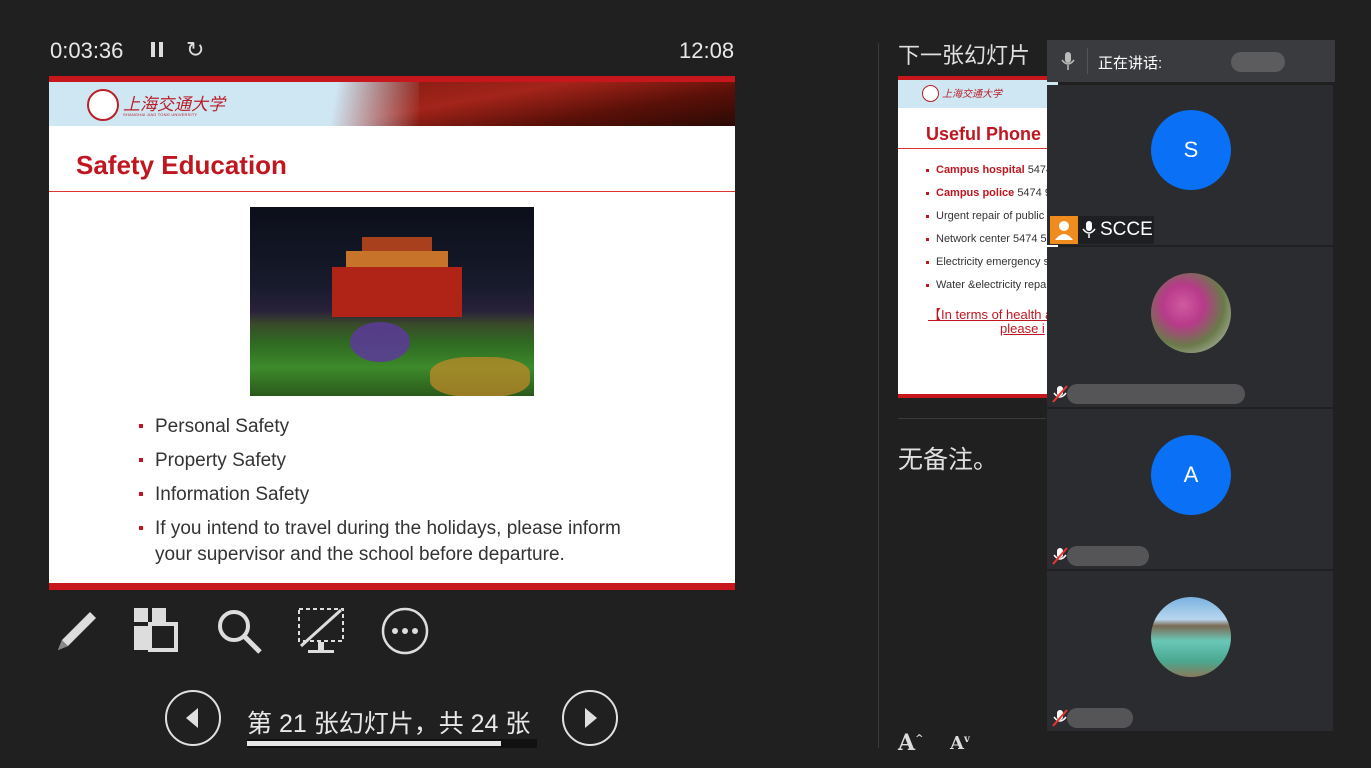 The width and height of the screenshot is (1371, 768). I want to click on notes-divider, so click(972, 418).